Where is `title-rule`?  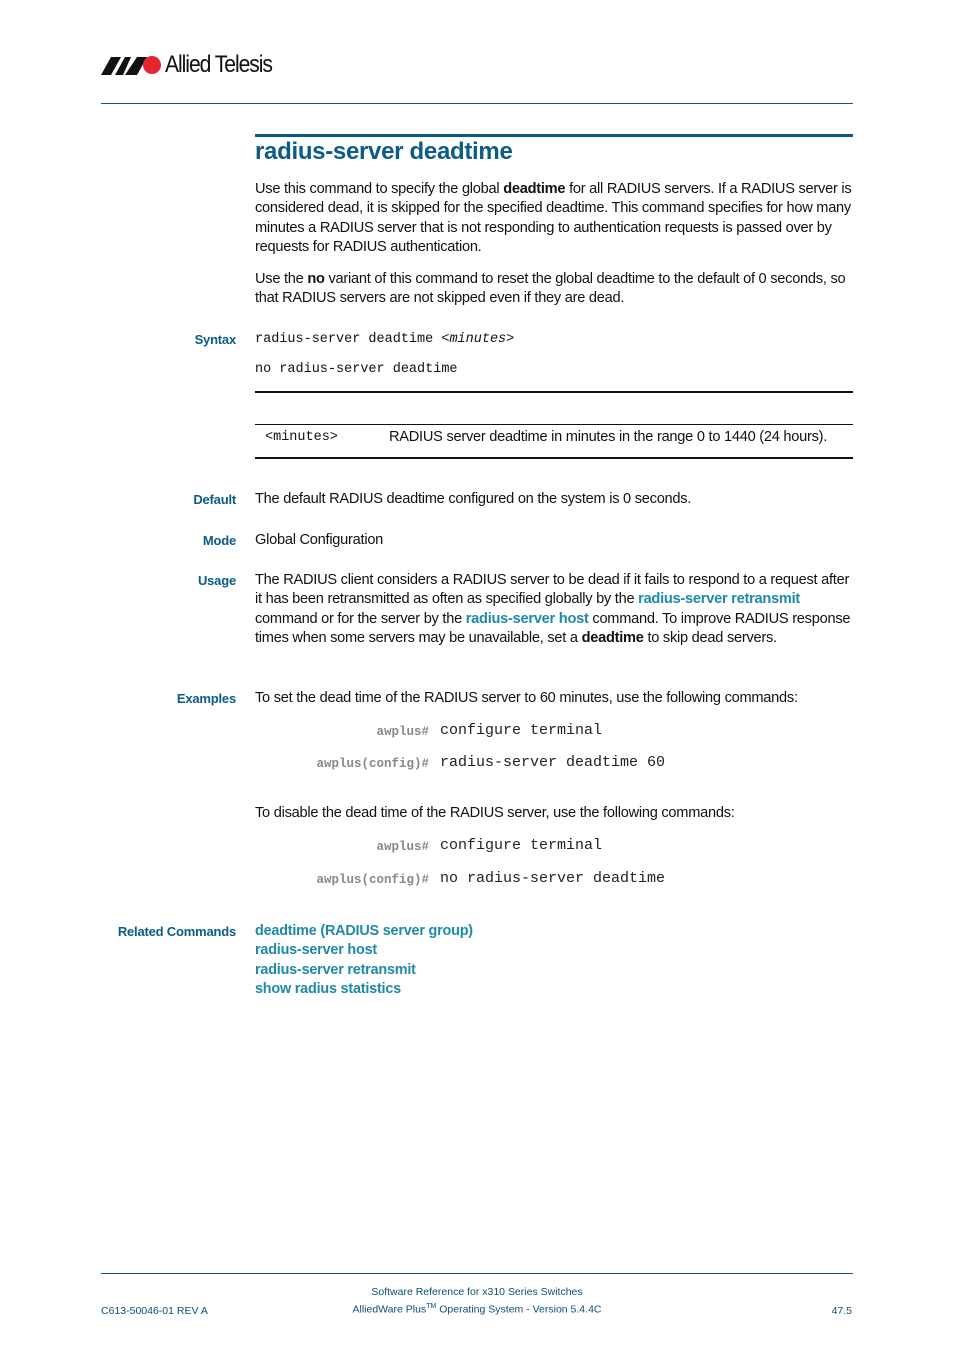
title-rule is located at coordinates (554, 135).